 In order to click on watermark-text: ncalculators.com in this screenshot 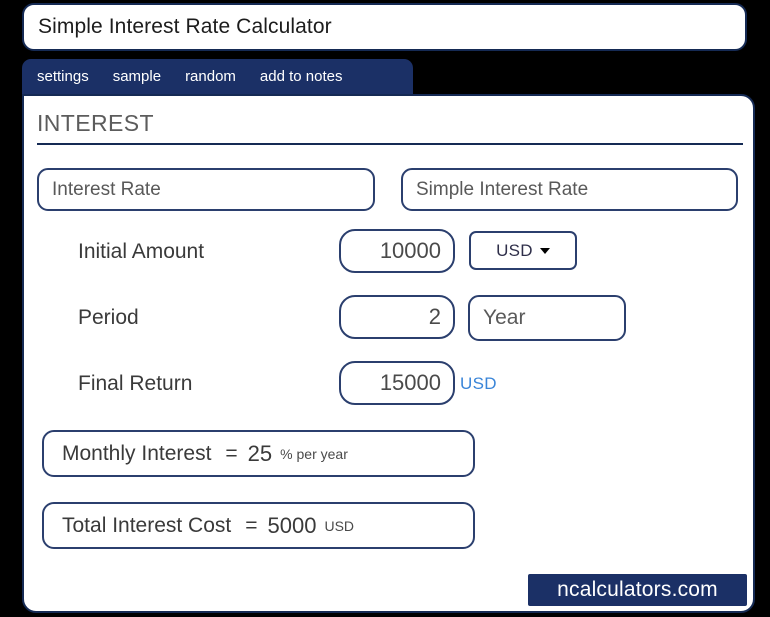, I will do `click(637, 589)`.